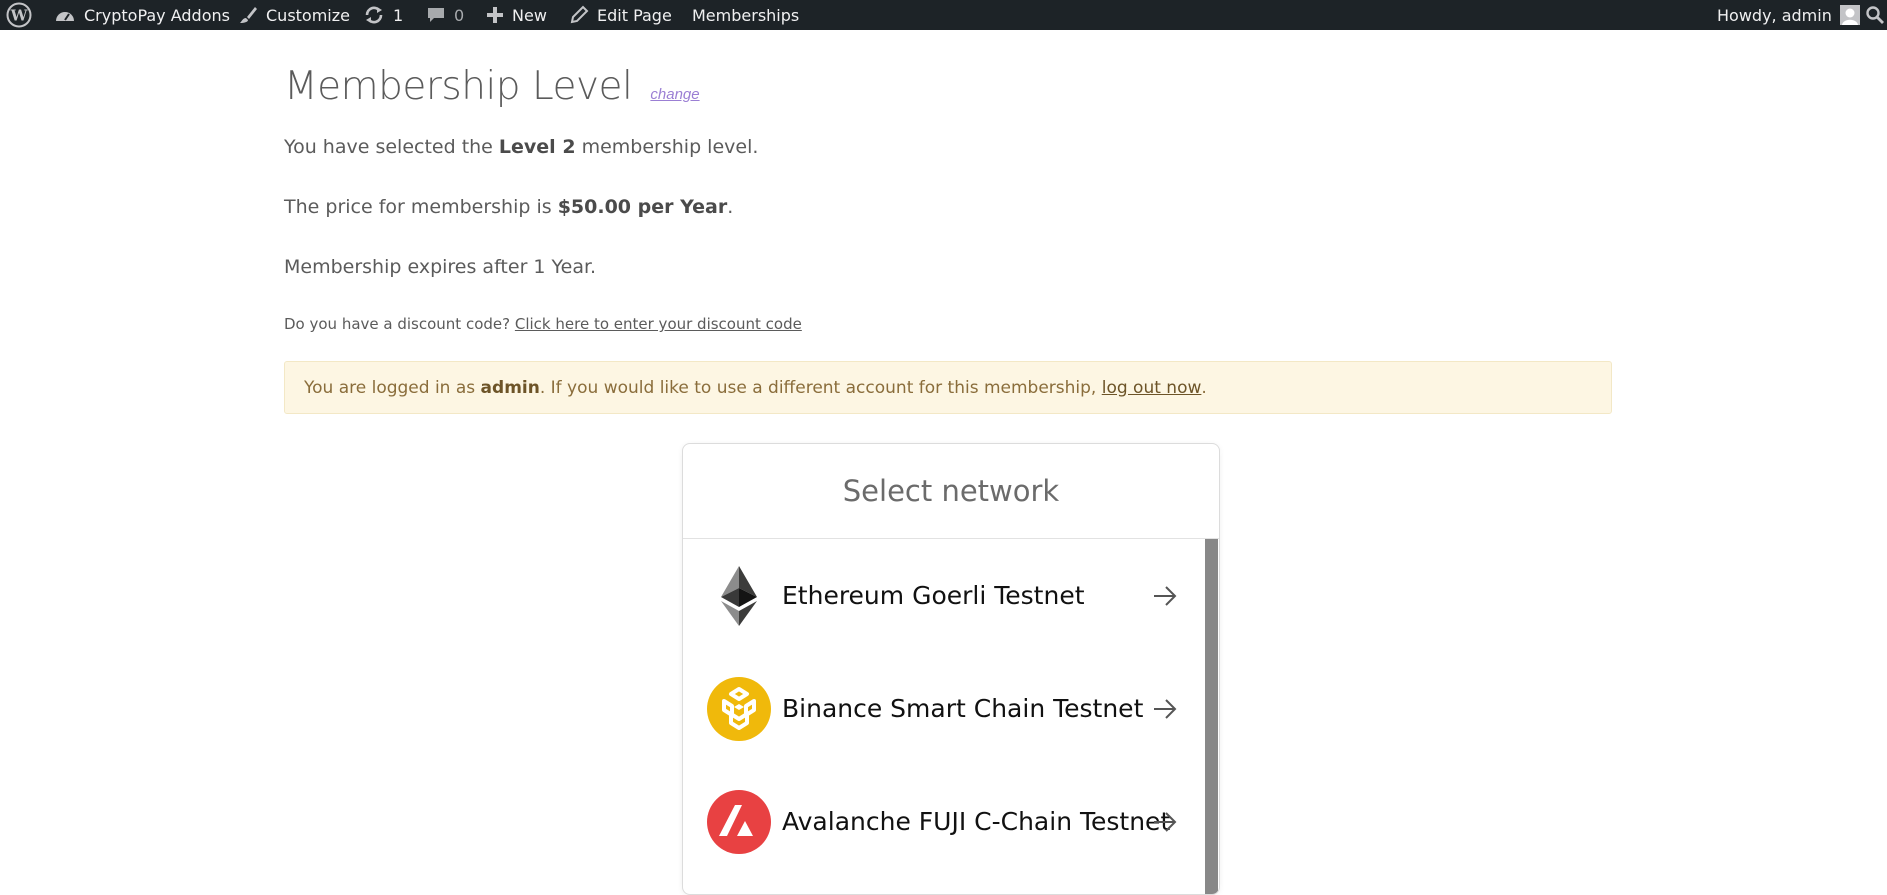 This screenshot has width=1887, height=895. Describe the element at coordinates (157, 15) in the screenshot. I see `site-name-label: CryptoPay Addons` at that location.